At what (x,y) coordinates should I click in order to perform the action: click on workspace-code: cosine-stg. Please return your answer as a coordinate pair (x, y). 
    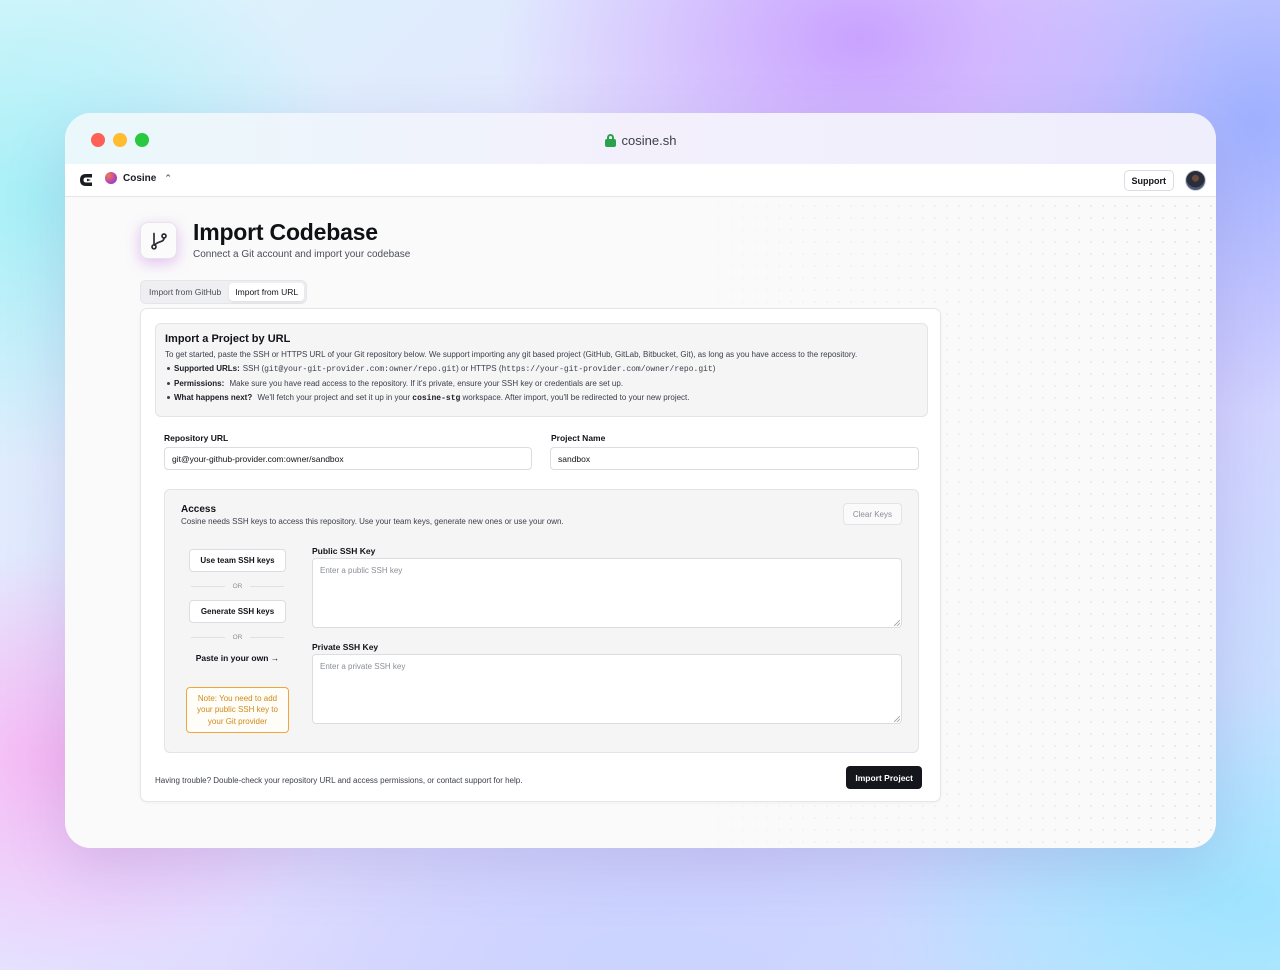
    Looking at the image, I should click on (436, 398).